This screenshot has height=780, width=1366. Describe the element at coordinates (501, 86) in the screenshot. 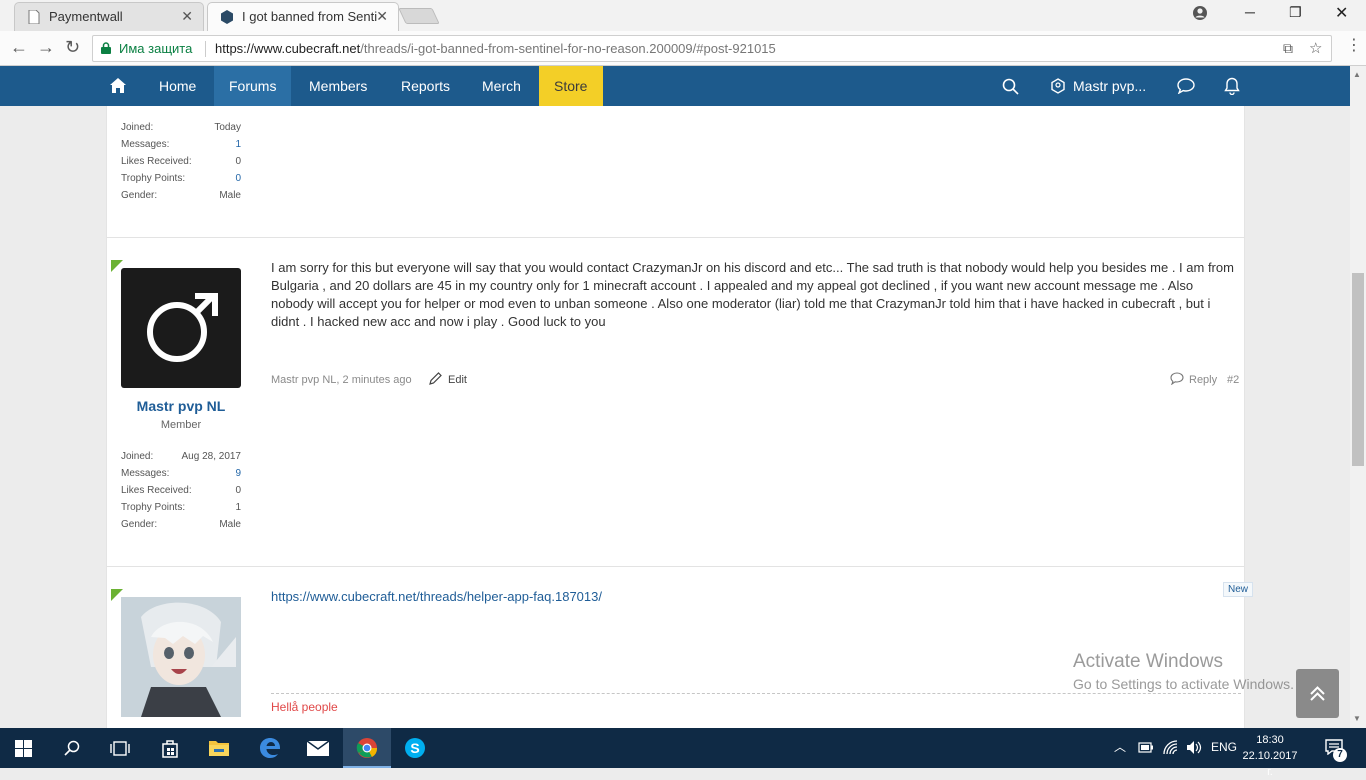

I see `nav-merch: Merch` at that location.